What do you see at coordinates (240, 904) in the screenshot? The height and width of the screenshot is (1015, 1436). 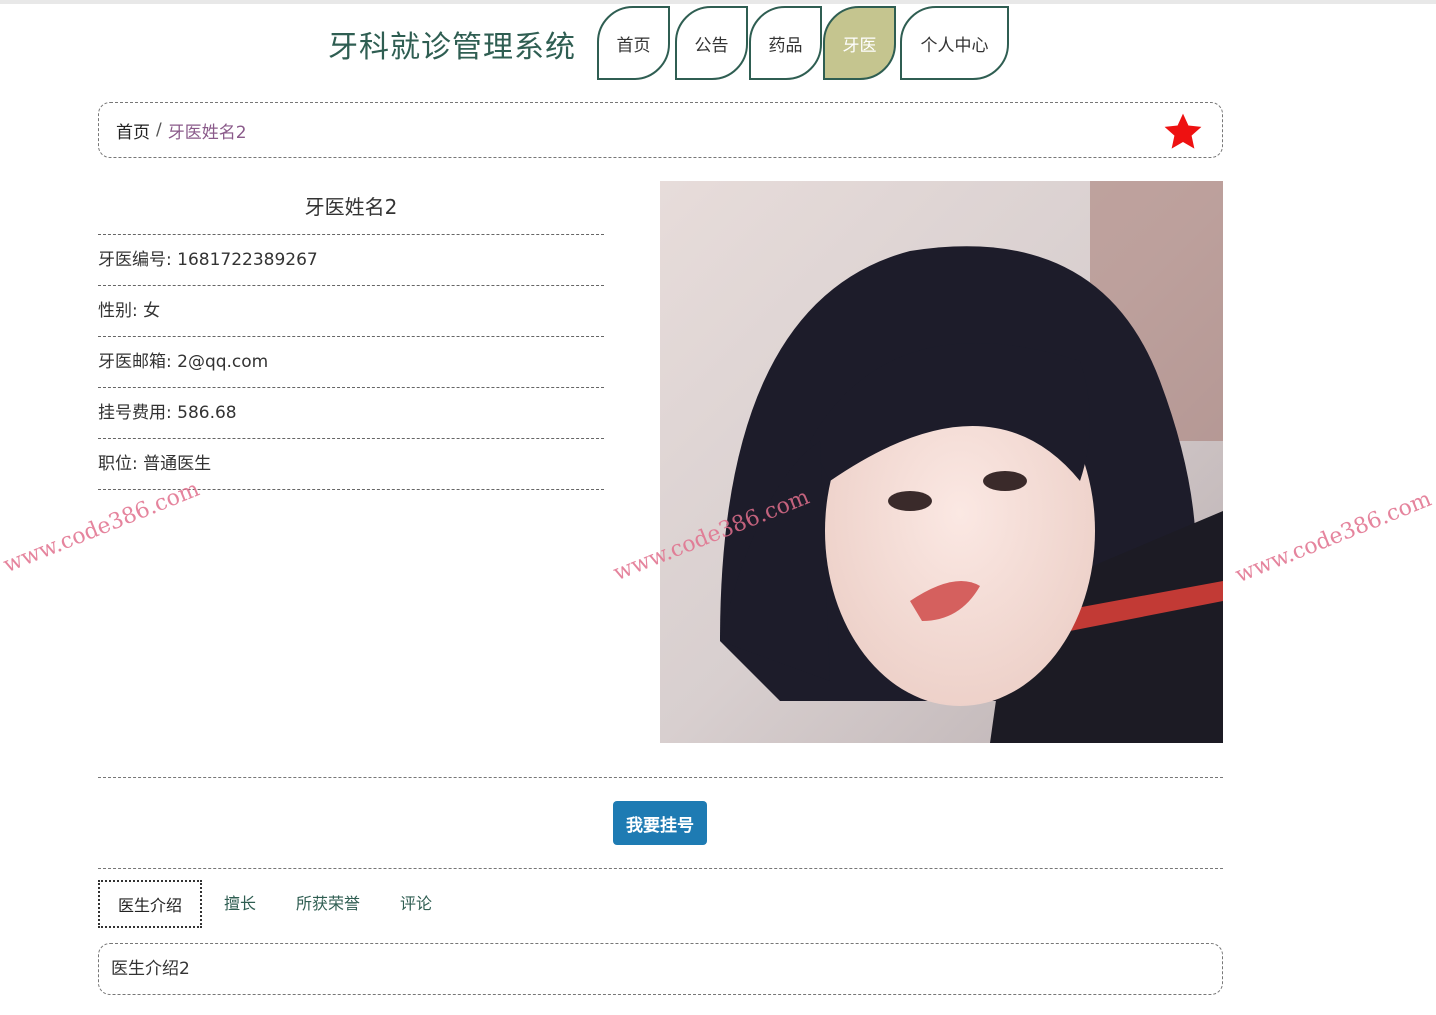 I see `tab-specialty: 擅长` at bounding box center [240, 904].